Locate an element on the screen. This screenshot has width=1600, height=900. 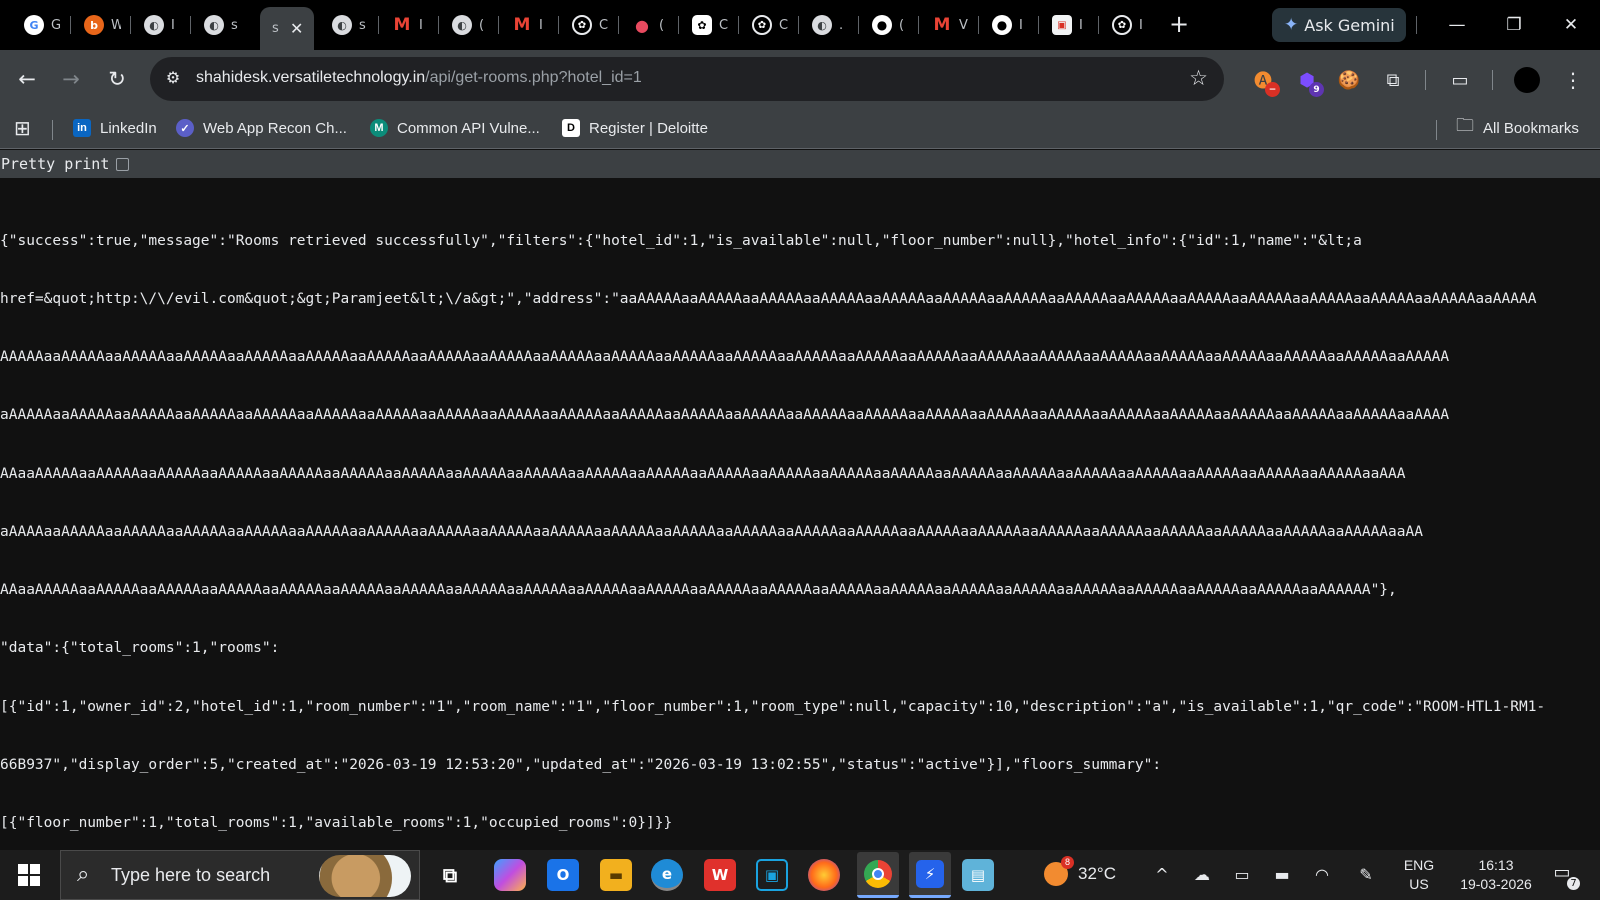
tab-github-2: ● I is located at coordinates (1008, 25).